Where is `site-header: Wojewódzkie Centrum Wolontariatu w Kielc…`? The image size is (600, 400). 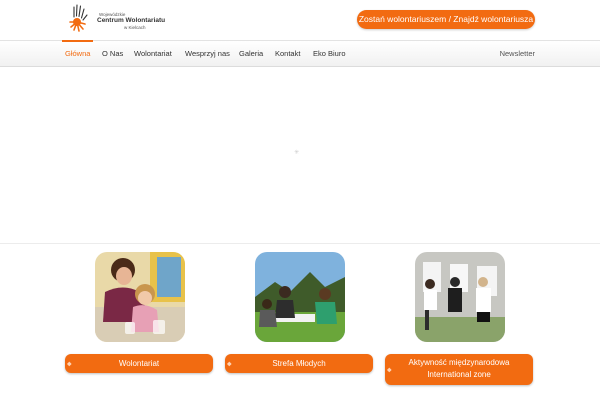
site-header: Wojewódzkie Centrum Wolontariatu w Kielc… is located at coordinates (300, 20).